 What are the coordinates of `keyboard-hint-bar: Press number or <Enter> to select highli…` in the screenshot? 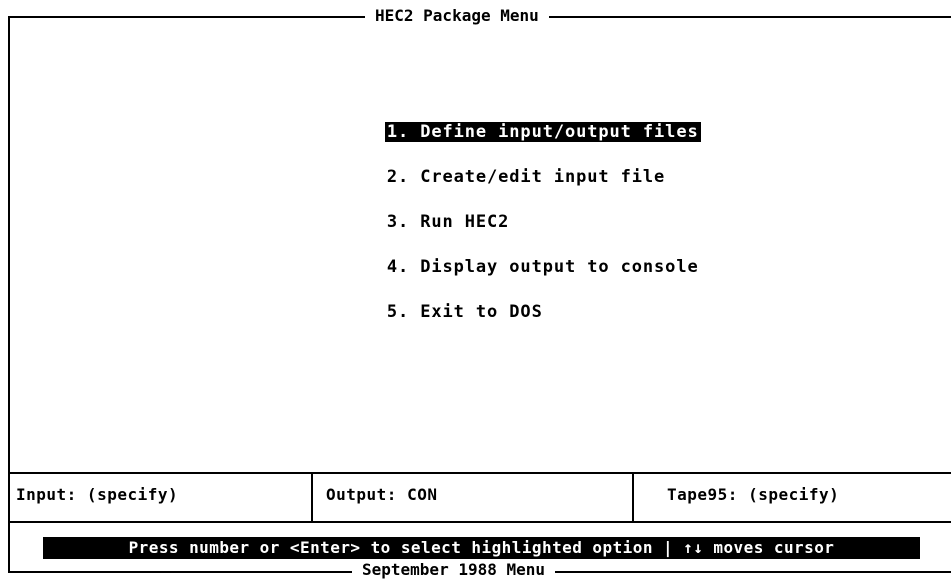 It's located at (481, 548).